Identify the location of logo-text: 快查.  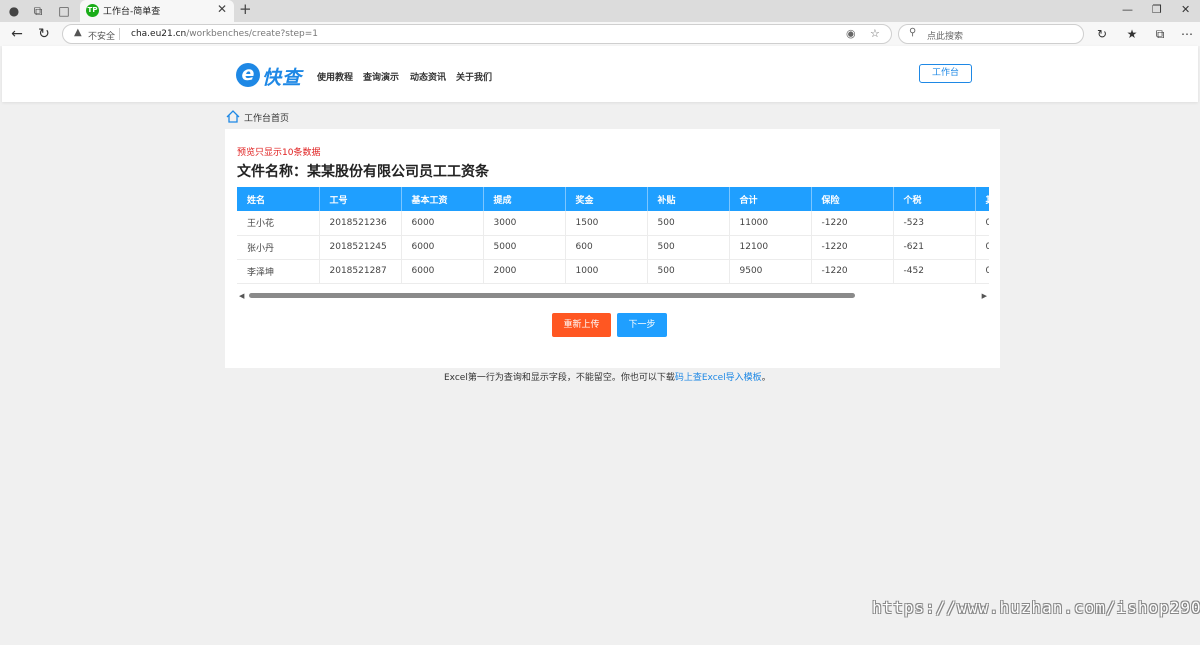
(282, 78).